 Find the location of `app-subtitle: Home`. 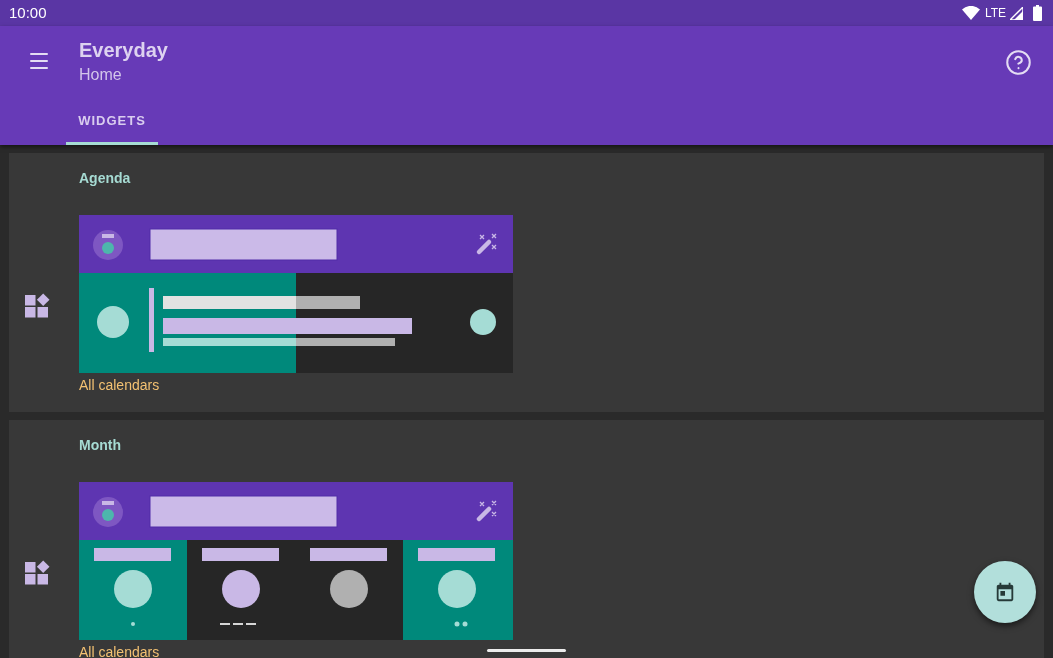

app-subtitle: Home is located at coordinates (101, 75).